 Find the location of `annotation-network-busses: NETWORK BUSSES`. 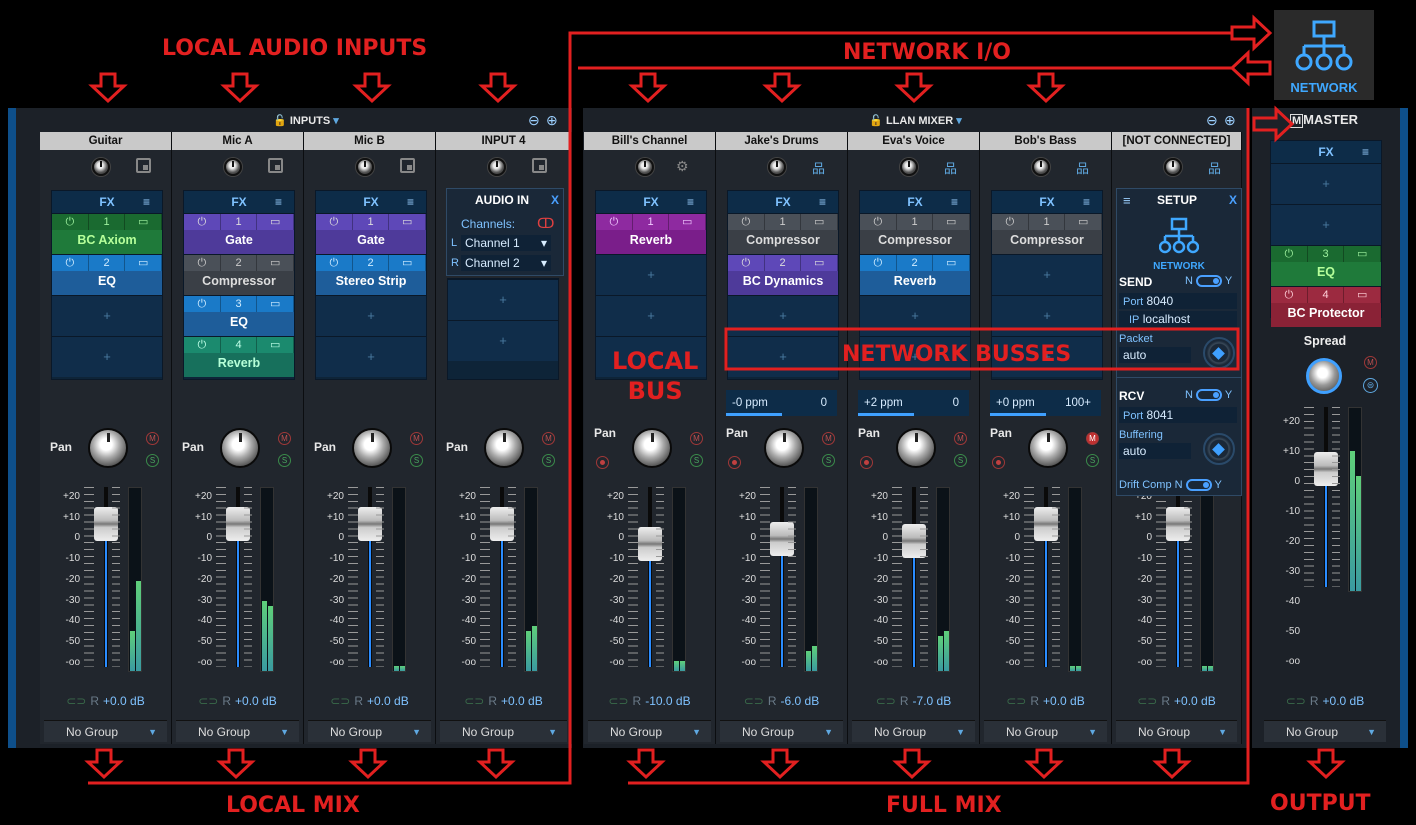

annotation-network-busses: NETWORK BUSSES is located at coordinates (957, 354).